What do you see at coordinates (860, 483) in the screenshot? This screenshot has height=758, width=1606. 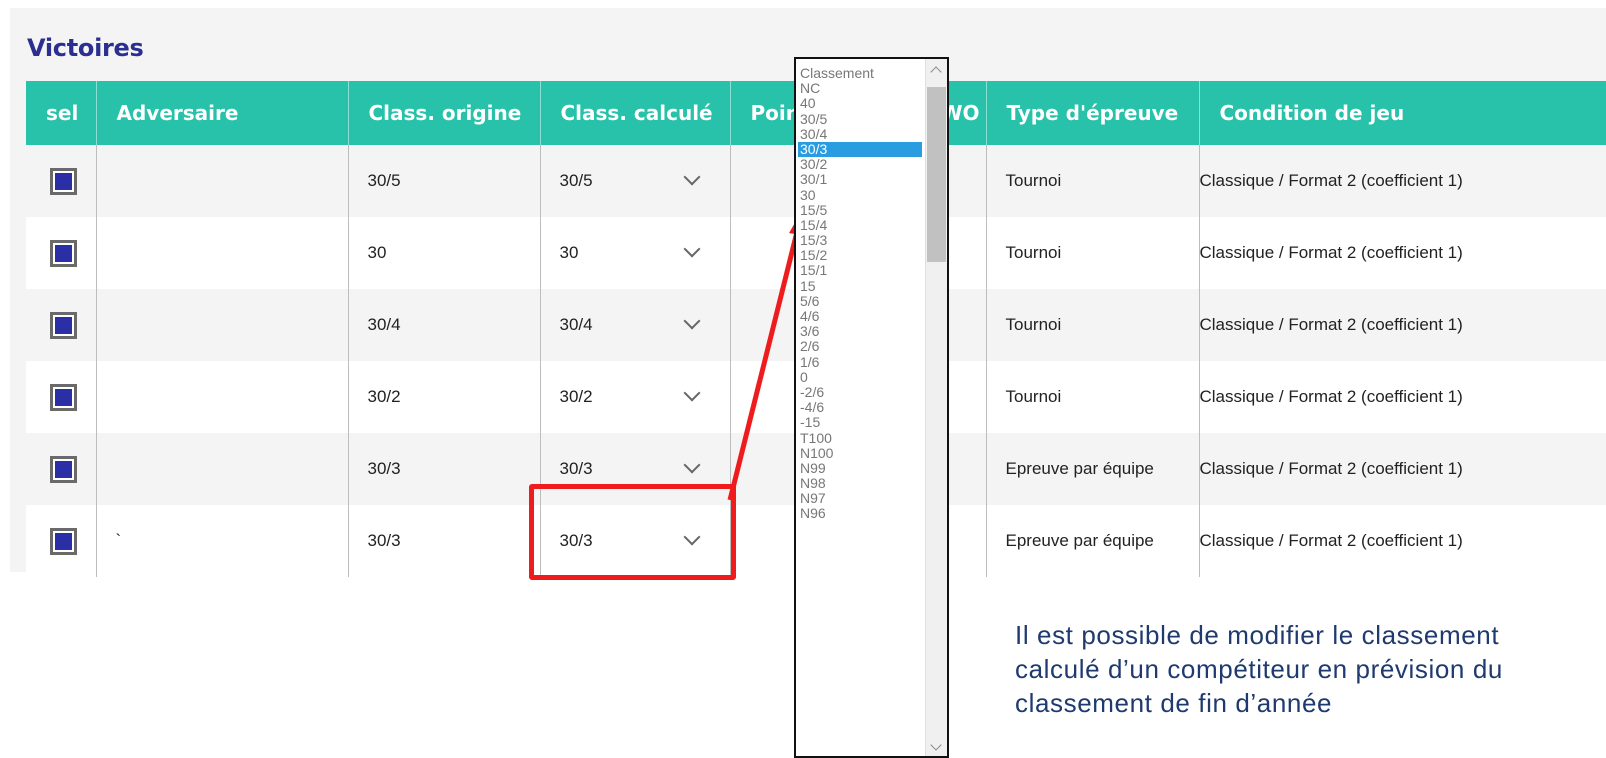 I see `dropdown-option: N98` at bounding box center [860, 483].